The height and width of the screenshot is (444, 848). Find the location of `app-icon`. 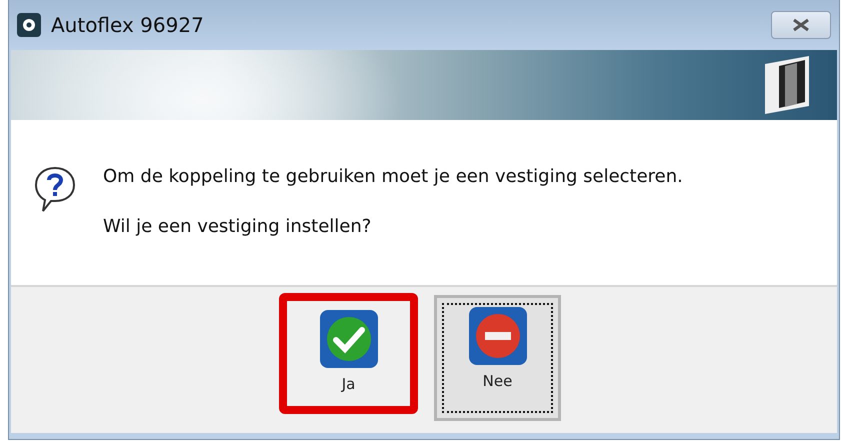

app-icon is located at coordinates (29, 25).